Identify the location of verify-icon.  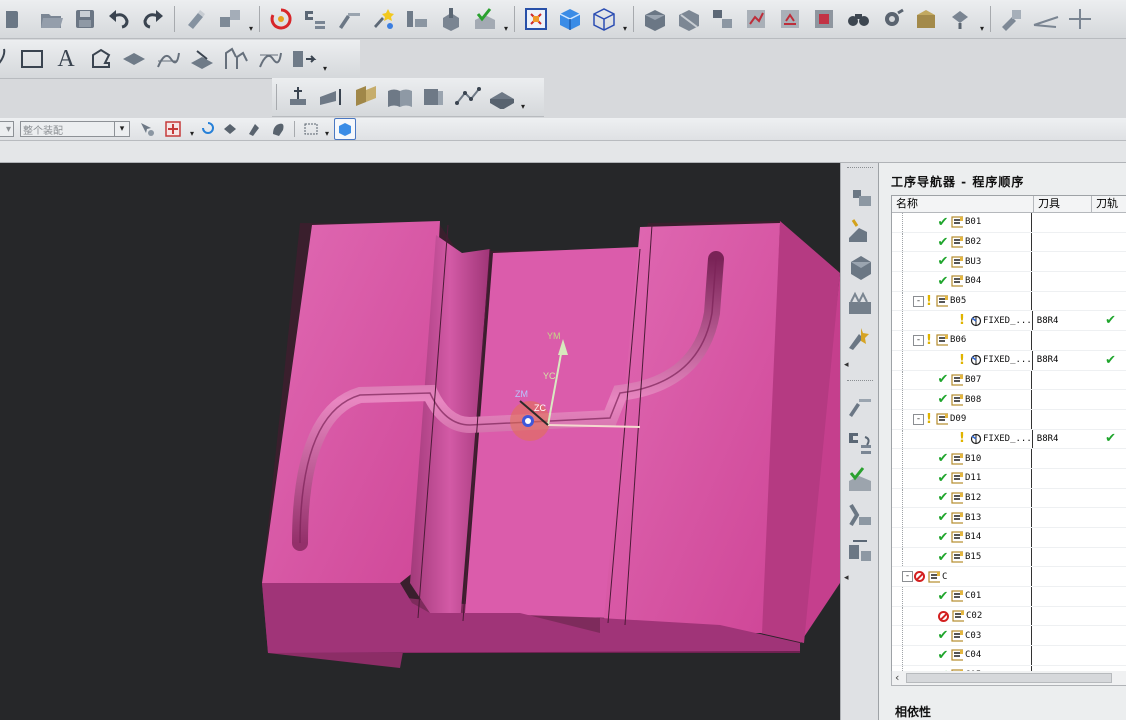
(485, 19).